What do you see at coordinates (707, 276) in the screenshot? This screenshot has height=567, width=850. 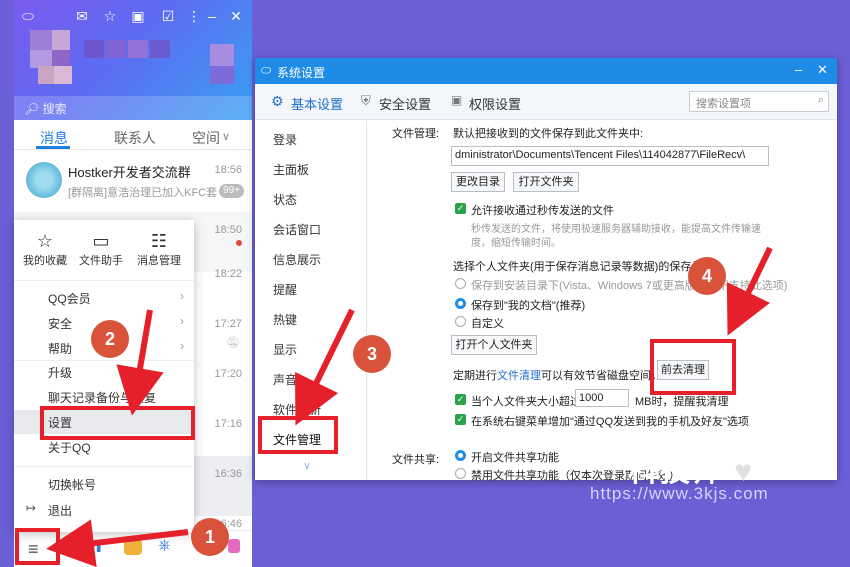 I see `step-badge-4: 4` at bounding box center [707, 276].